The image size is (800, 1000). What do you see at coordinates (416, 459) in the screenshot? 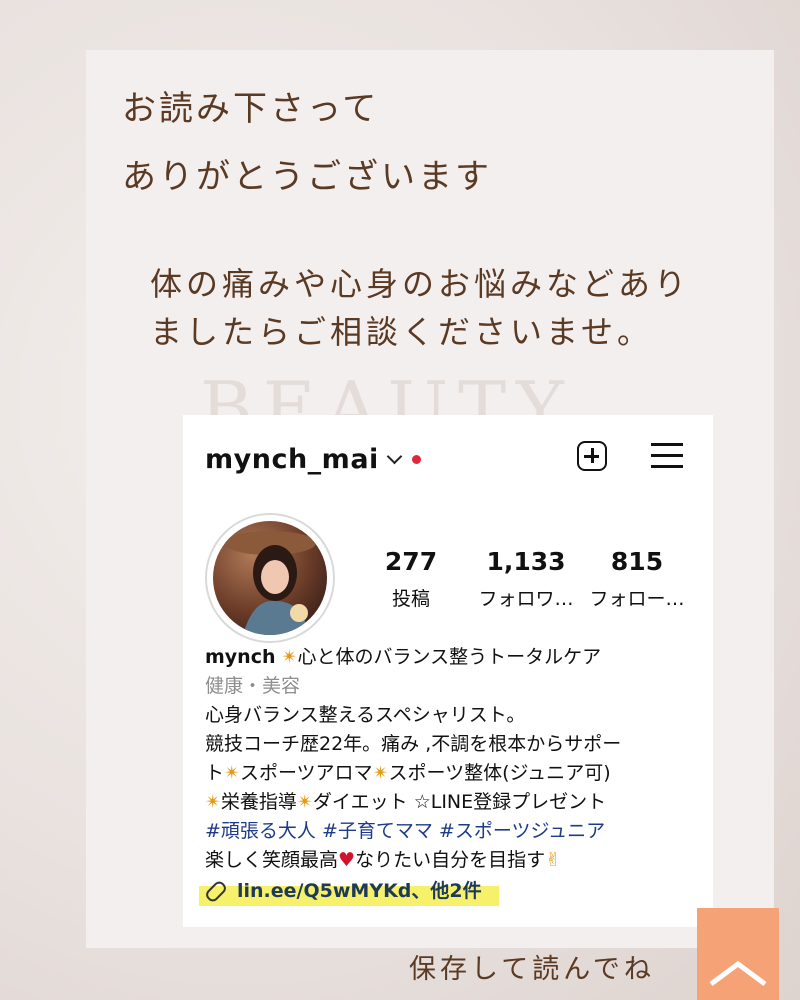
I see `notification-dot` at bounding box center [416, 459].